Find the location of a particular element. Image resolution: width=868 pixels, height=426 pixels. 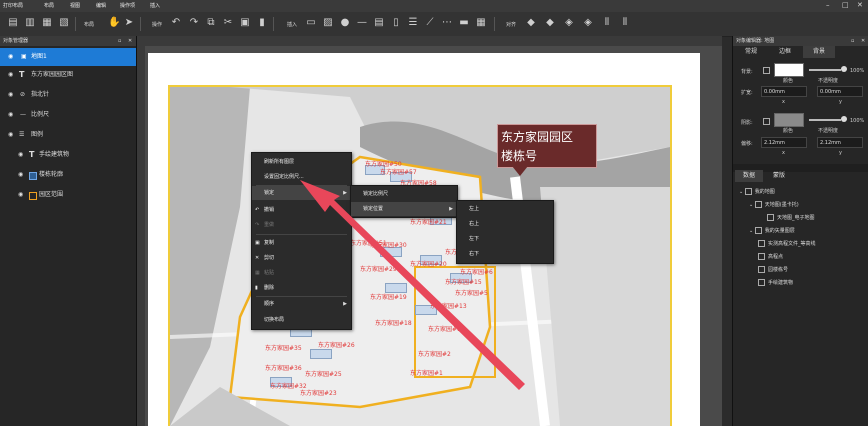

shadow-opacity-slider is located at coordinates (825, 120).